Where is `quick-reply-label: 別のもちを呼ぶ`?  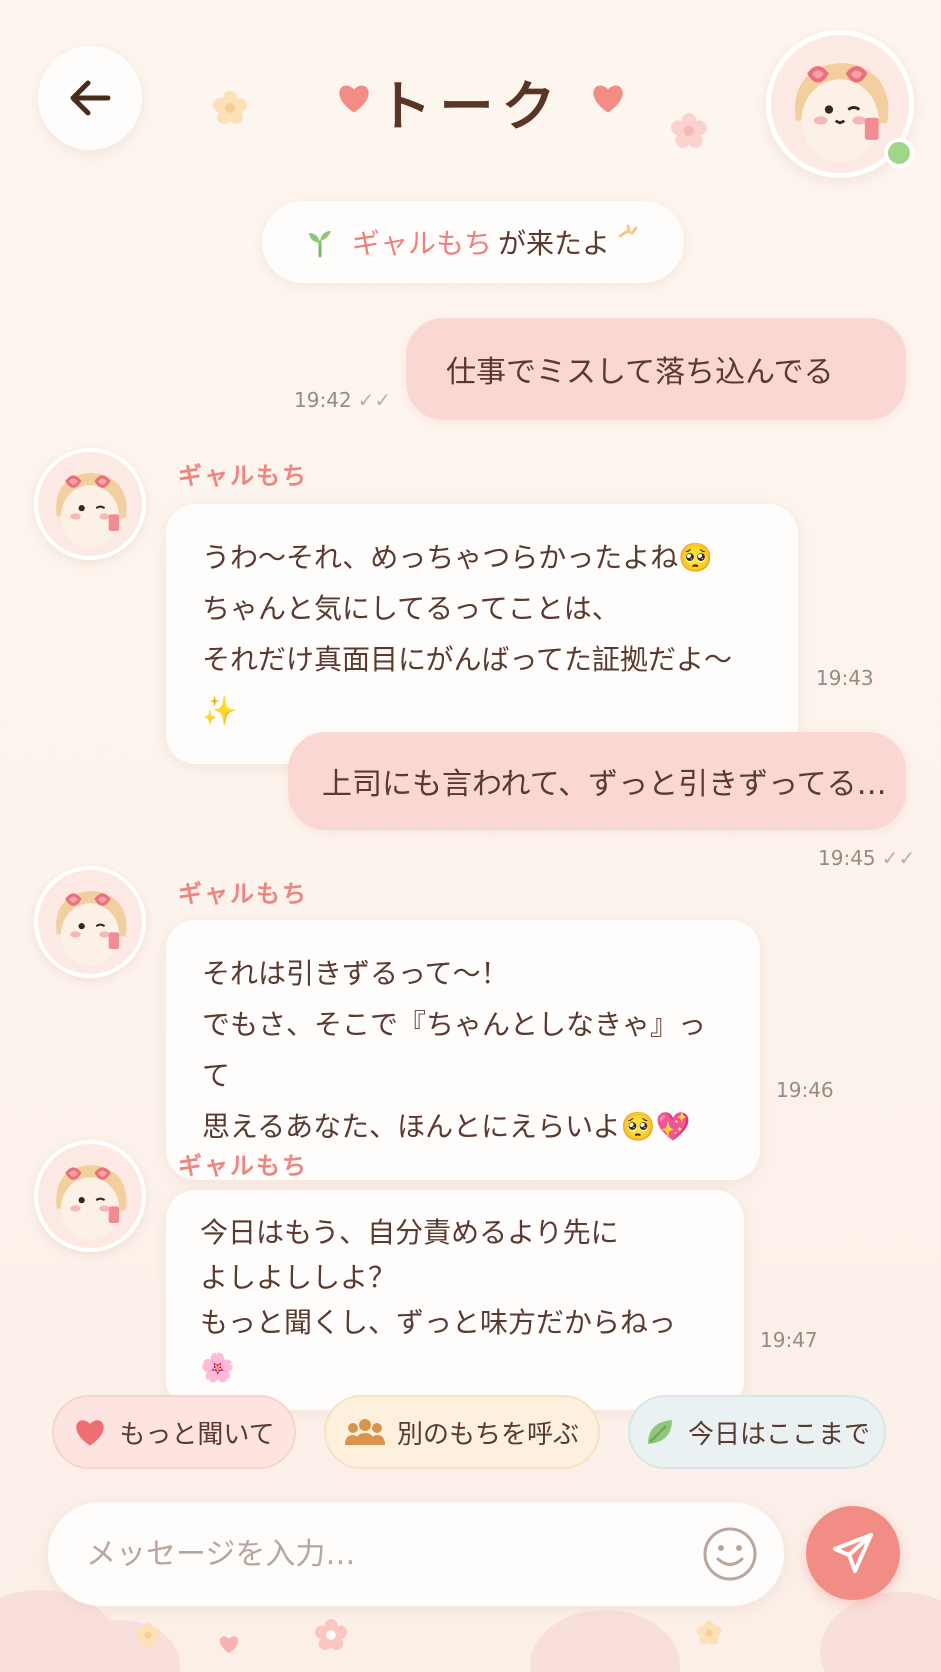
quick-reply-label: 別のもちを呼ぶ is located at coordinates (487, 1434).